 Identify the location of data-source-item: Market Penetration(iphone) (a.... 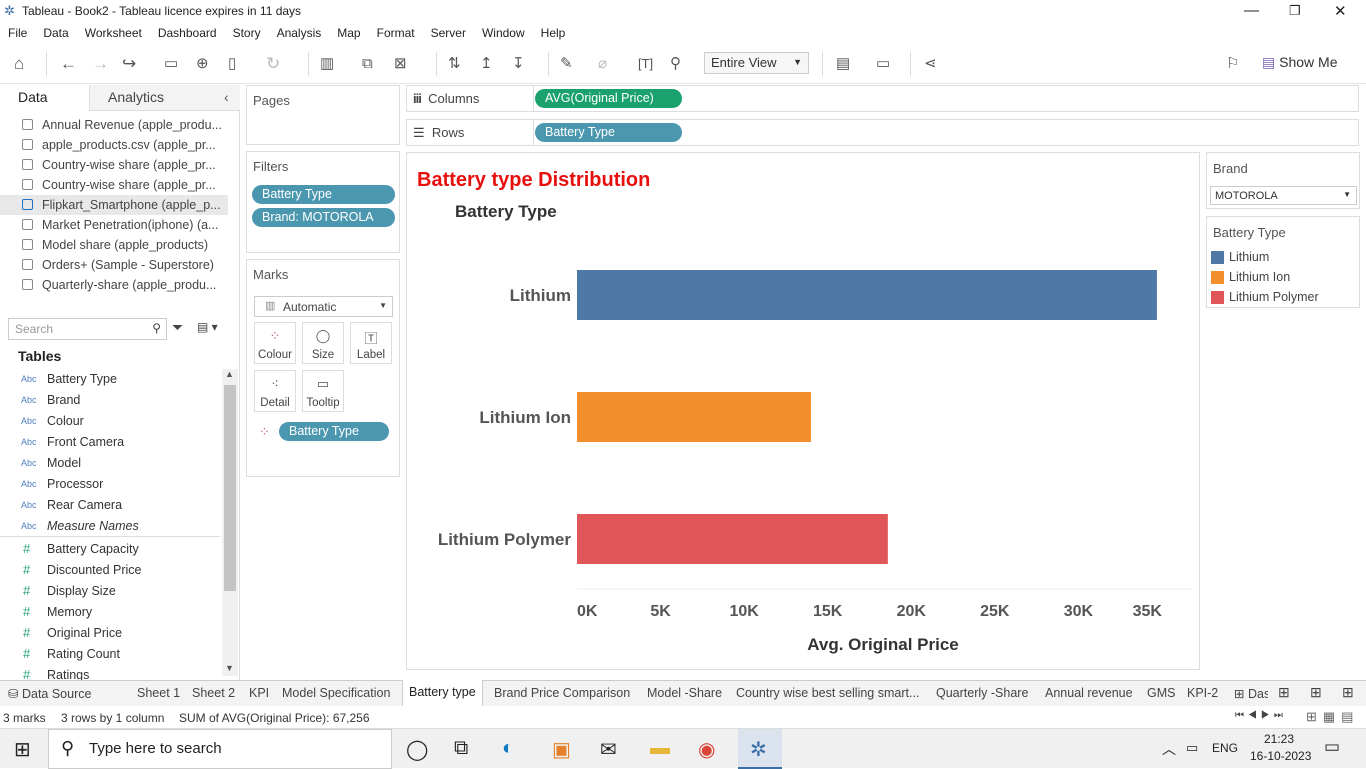
(114, 225).